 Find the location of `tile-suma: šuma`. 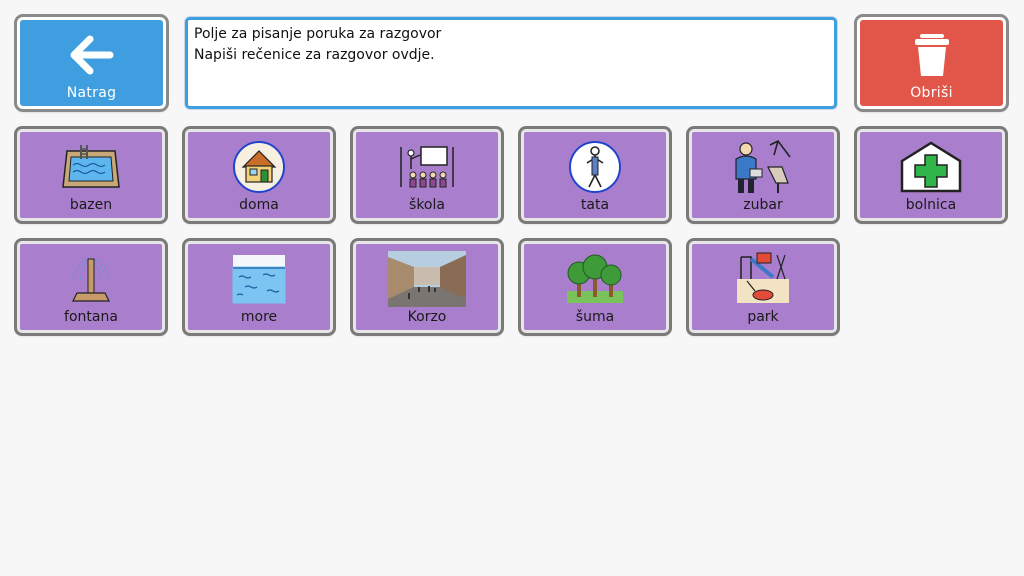

tile-suma: šuma is located at coordinates (595, 287).